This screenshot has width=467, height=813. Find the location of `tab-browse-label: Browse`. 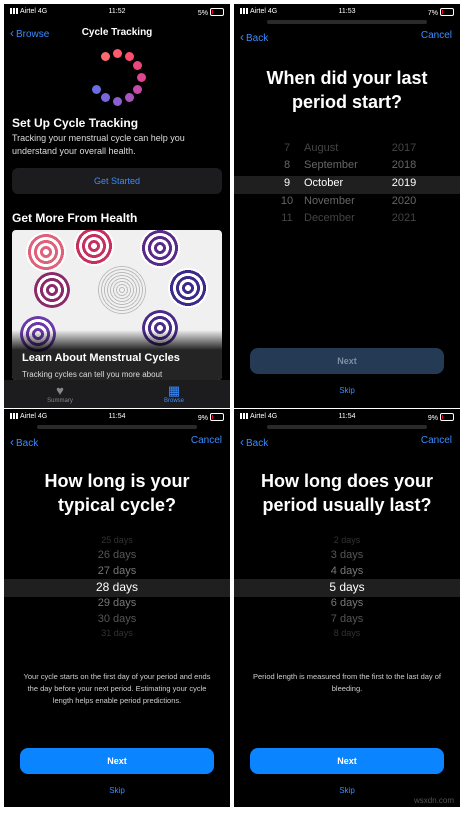

tab-browse-label: Browse is located at coordinates (173, 401).